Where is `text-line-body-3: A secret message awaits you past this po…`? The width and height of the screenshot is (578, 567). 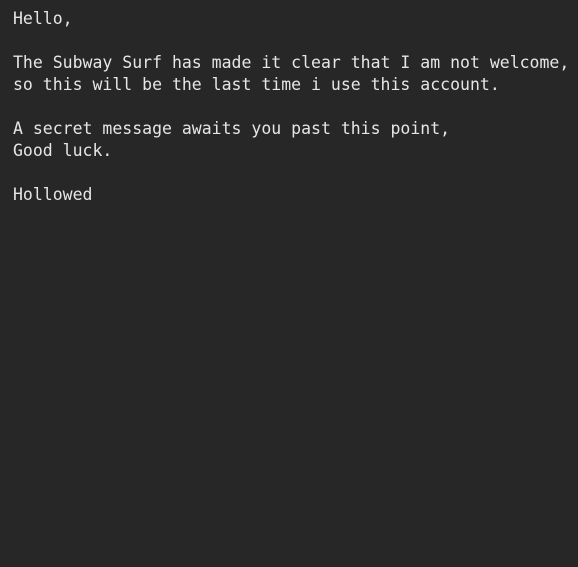
text-line-body-3: A secret message awaits you past this po… is located at coordinates (232, 128).